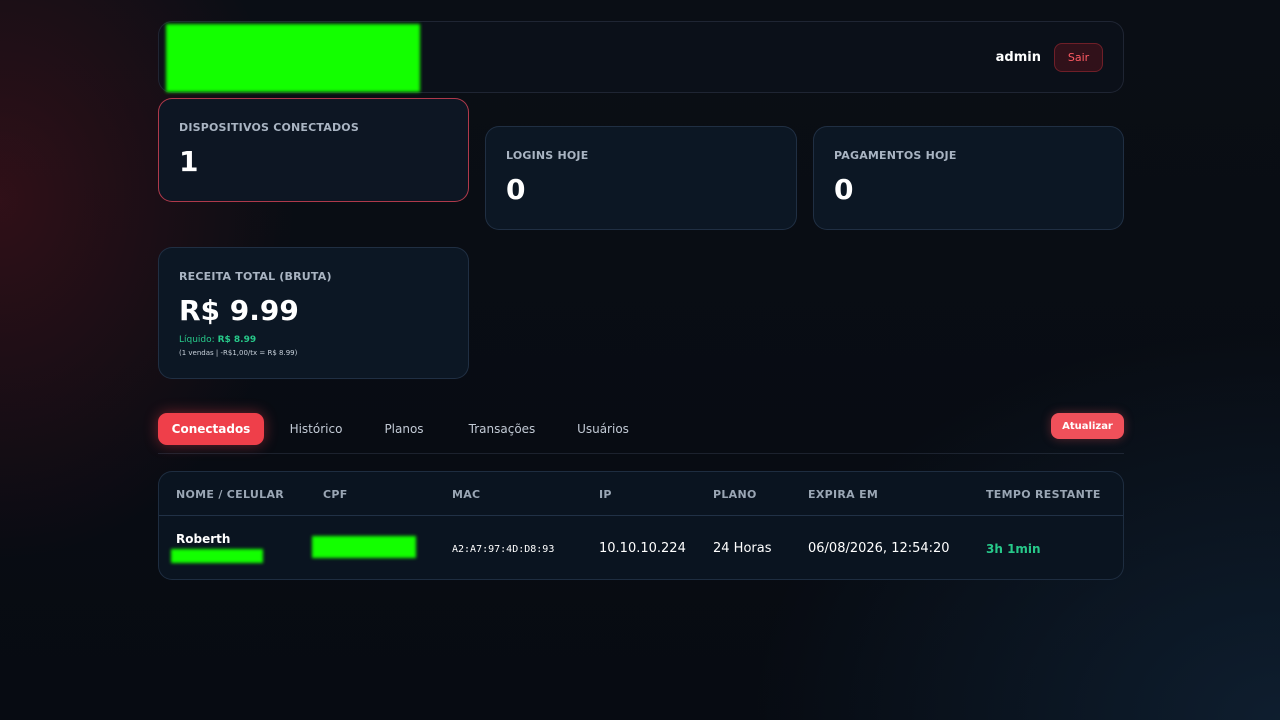 The width and height of the screenshot is (1280, 720). What do you see at coordinates (211, 429) in the screenshot?
I see `tab-connected: Conectados` at bounding box center [211, 429].